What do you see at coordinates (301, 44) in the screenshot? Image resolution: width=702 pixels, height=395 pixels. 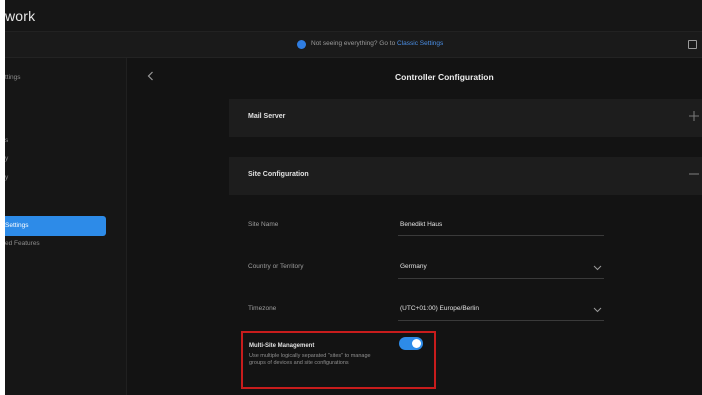 I see `info-icon` at bounding box center [301, 44].